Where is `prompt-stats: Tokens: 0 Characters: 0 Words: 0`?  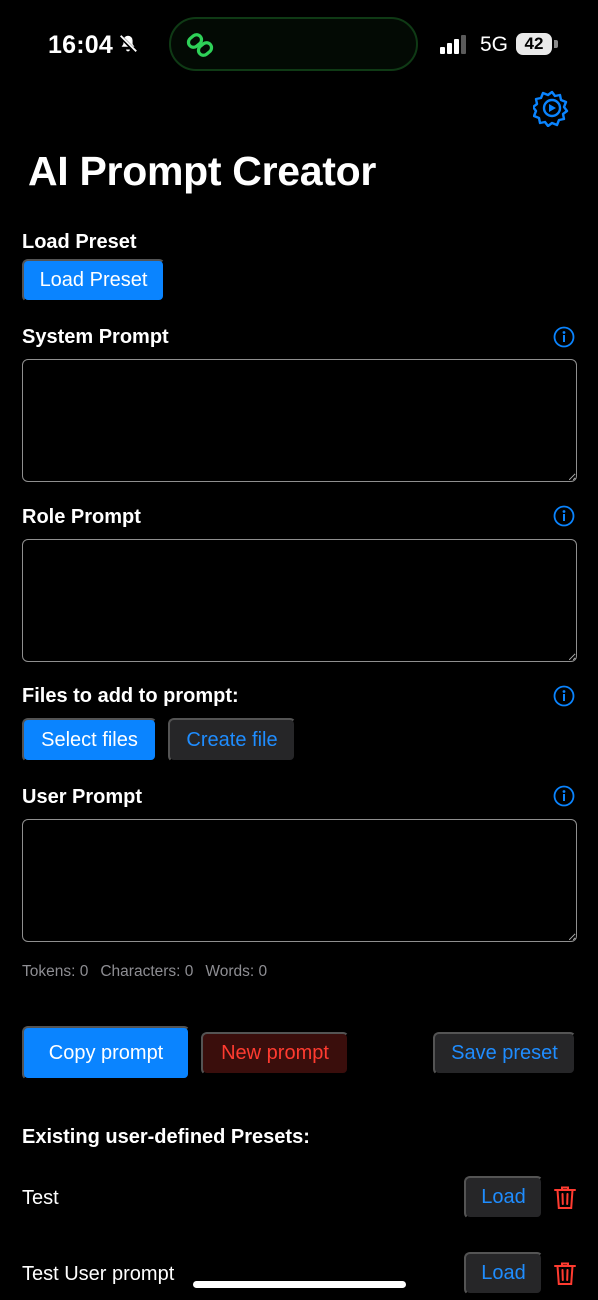 prompt-stats: Tokens: 0 Characters: 0 Words: 0 is located at coordinates (144, 972).